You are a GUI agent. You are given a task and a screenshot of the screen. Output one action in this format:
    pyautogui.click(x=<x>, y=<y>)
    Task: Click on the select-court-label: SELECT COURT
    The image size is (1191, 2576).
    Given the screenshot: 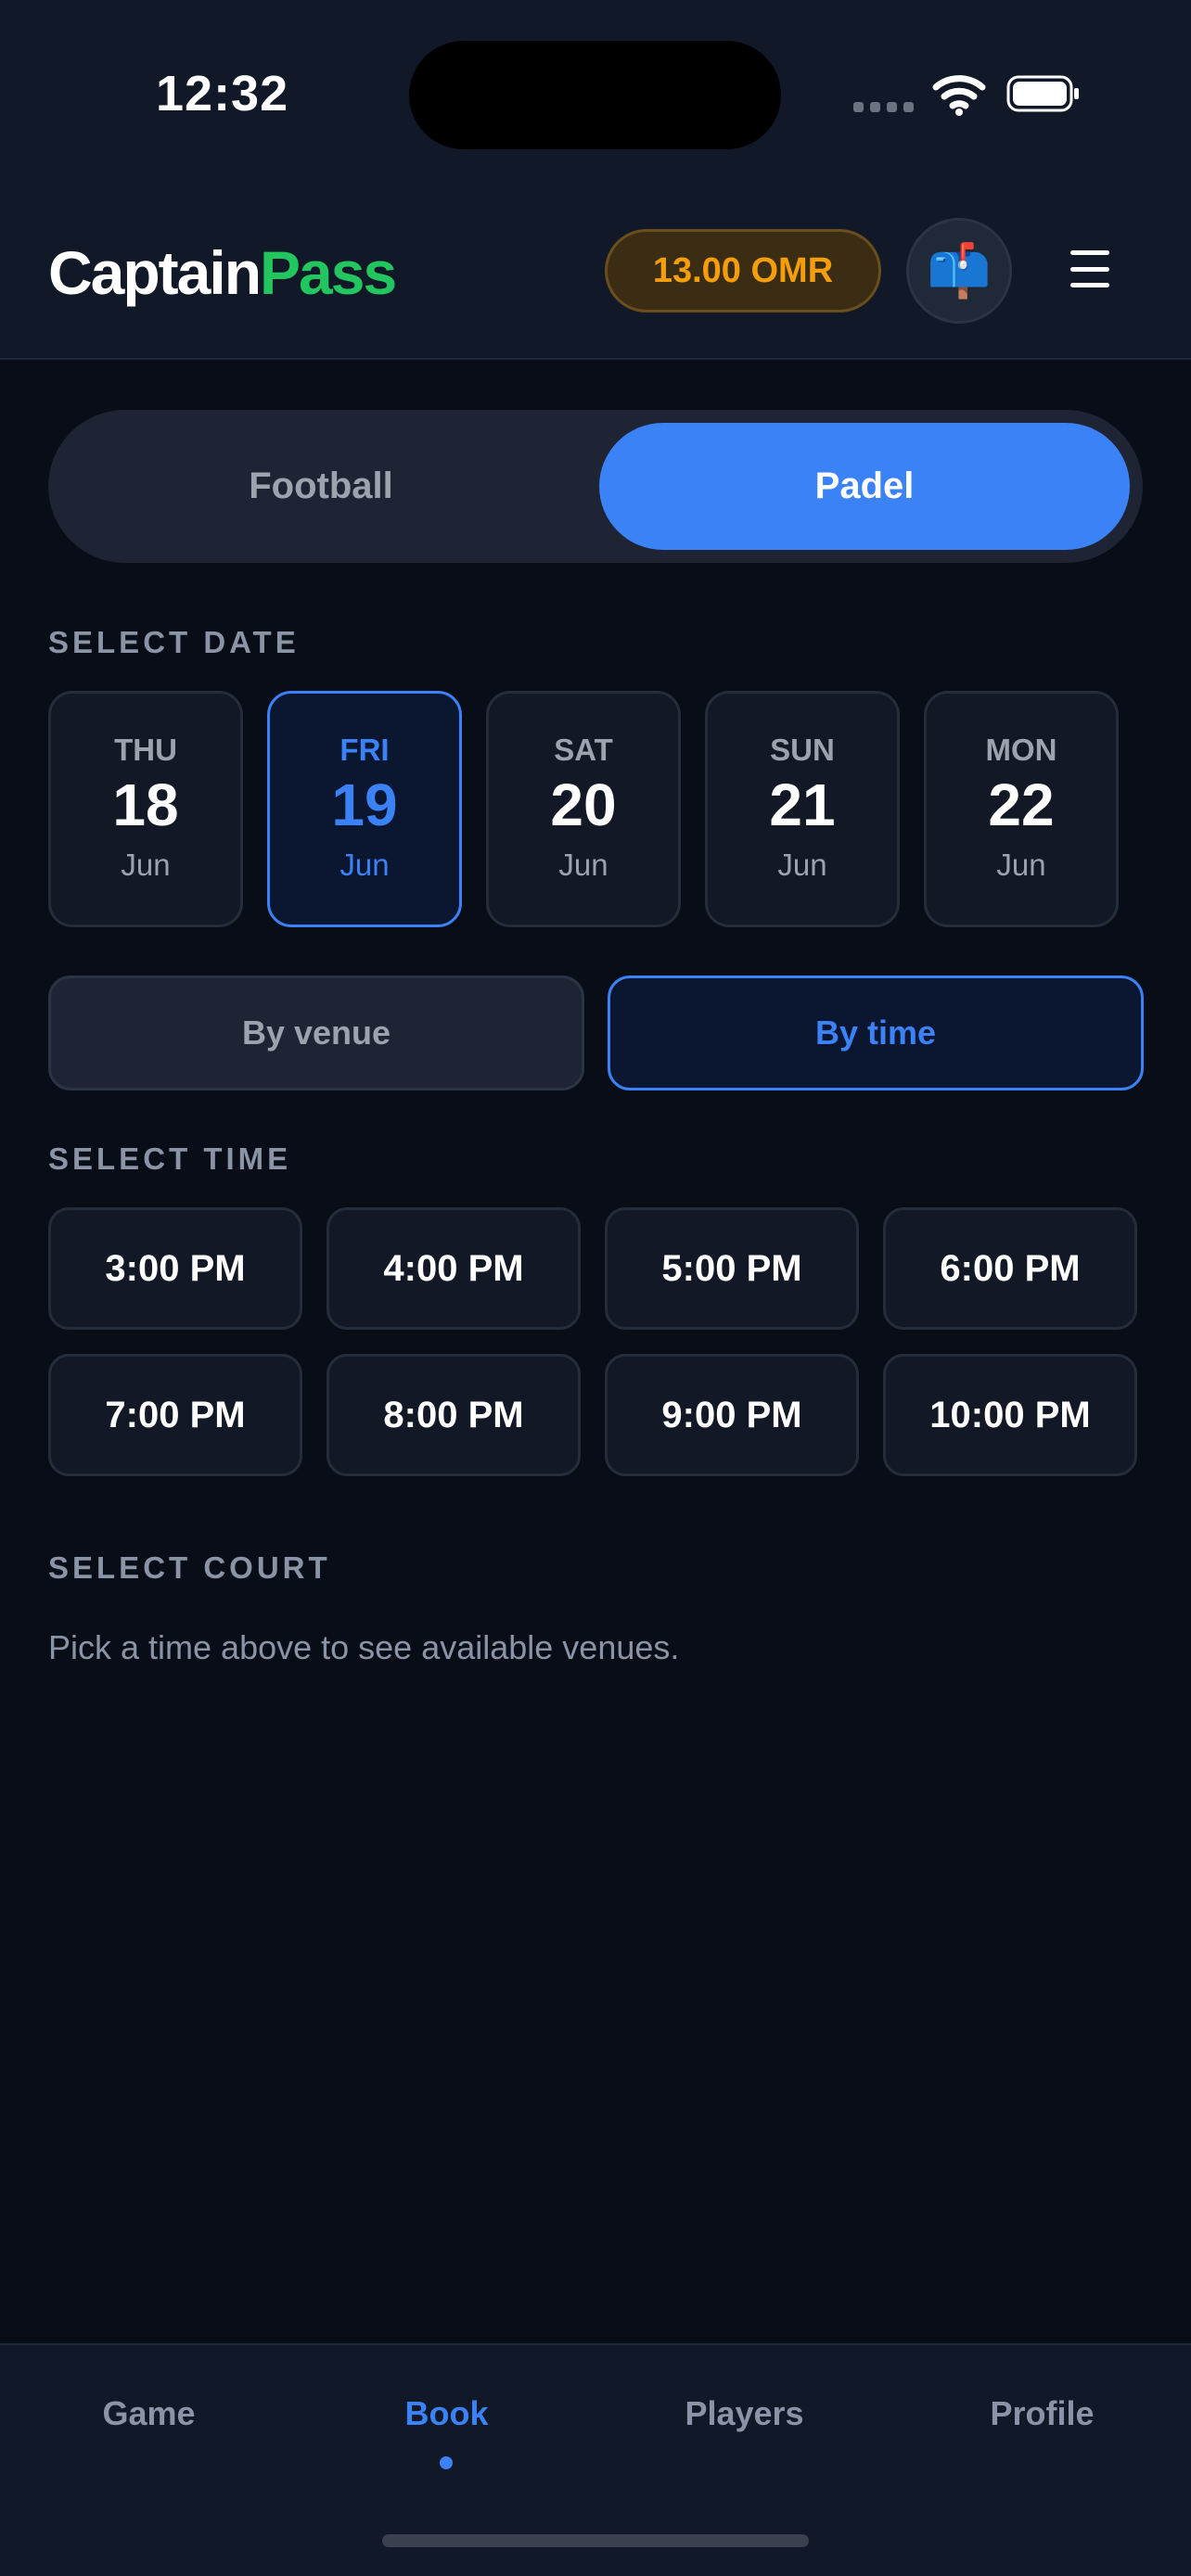 What is the action you would take?
    pyautogui.click(x=190, y=1567)
    